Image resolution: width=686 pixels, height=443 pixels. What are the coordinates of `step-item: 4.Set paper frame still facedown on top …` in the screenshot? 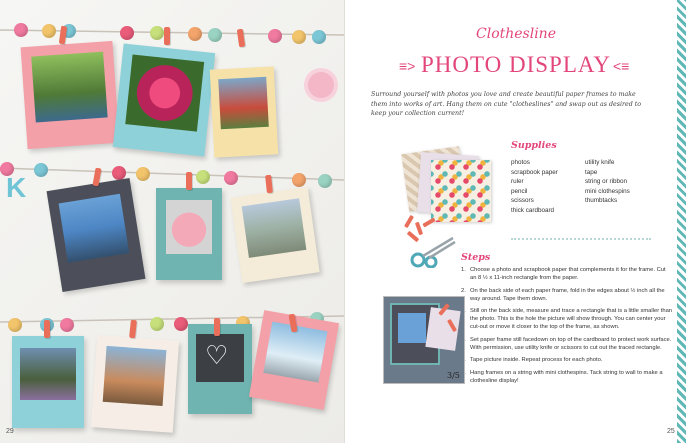 It's located at (566, 343).